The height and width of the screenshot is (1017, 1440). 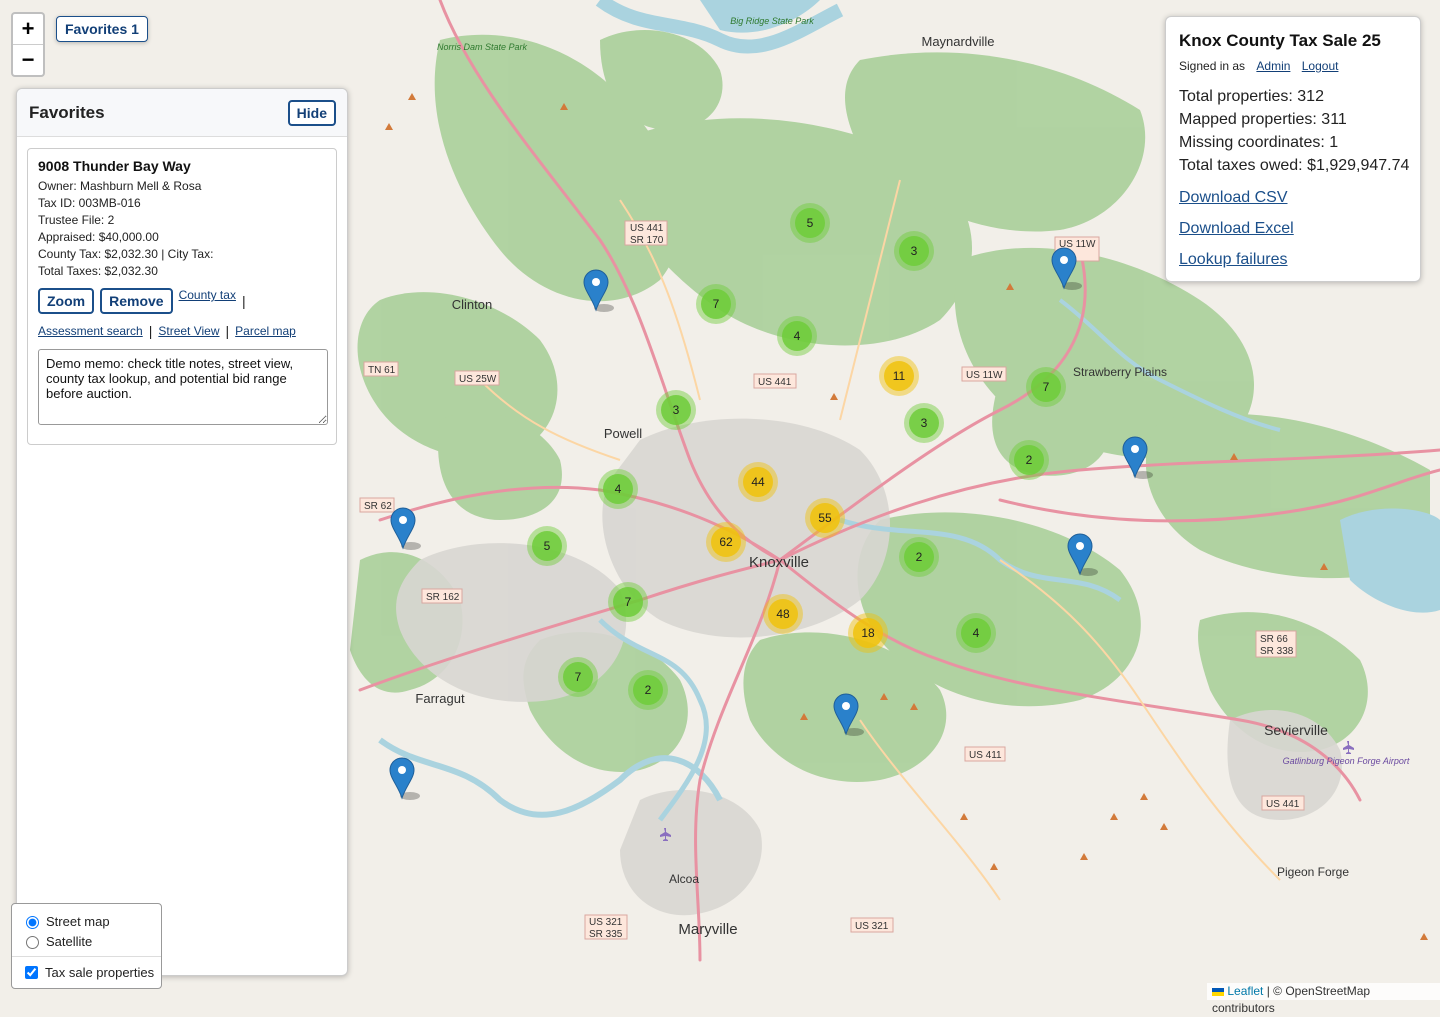 What do you see at coordinates (28, 59) in the screenshot?
I see `zoom-out-button: −` at bounding box center [28, 59].